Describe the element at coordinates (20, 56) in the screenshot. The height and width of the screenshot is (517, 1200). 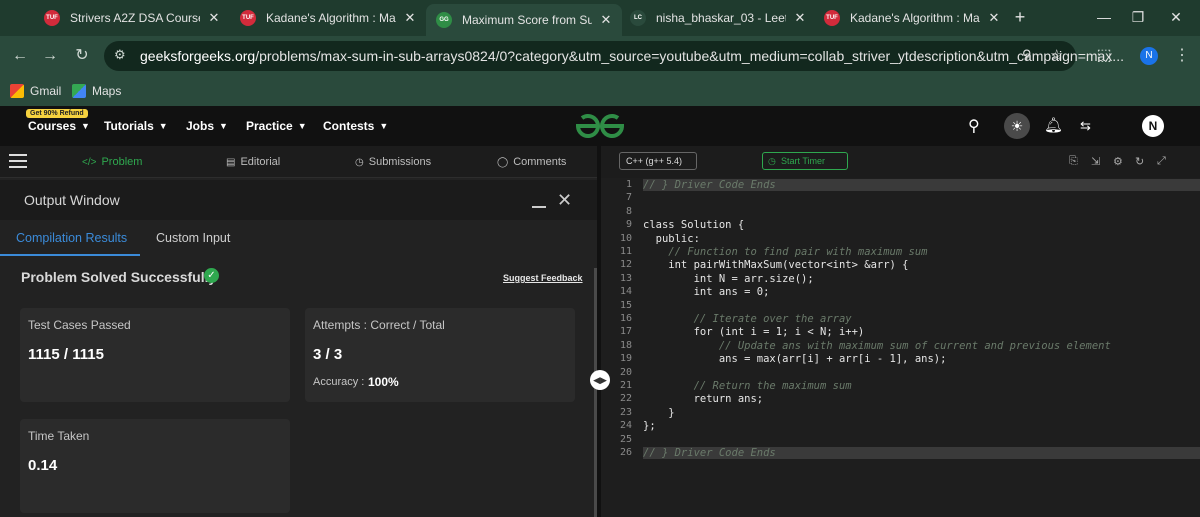
I see `back-icon: ←` at that location.